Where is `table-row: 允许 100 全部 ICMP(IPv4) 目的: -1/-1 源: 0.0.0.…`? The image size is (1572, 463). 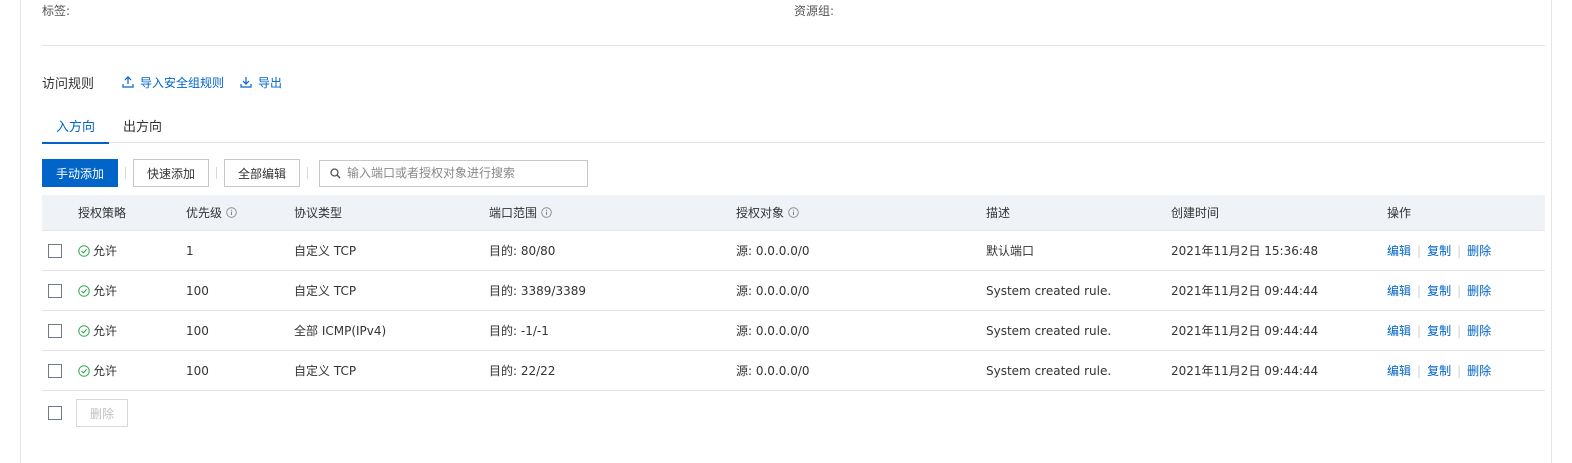
table-row: 允许 100 全部 ICMP(IPv4) 目的: -1/-1 源: 0.0.0.… is located at coordinates (793, 331).